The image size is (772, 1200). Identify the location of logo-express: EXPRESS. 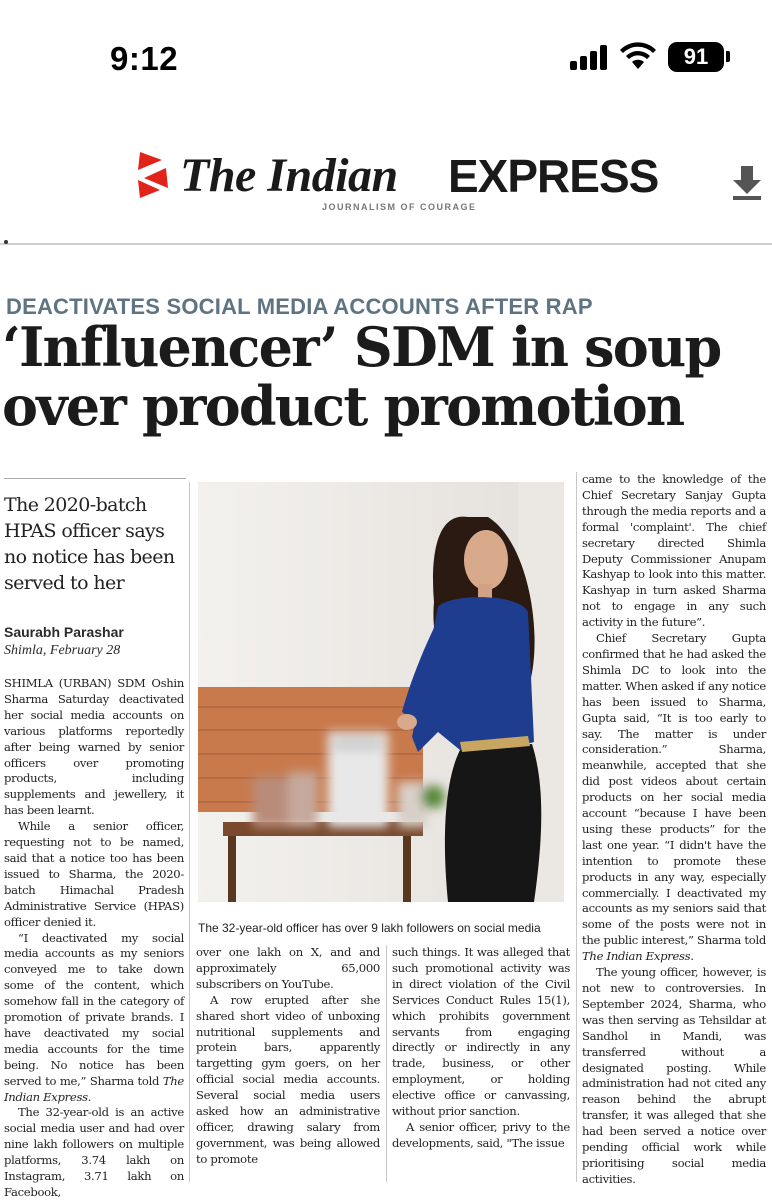
(553, 176).